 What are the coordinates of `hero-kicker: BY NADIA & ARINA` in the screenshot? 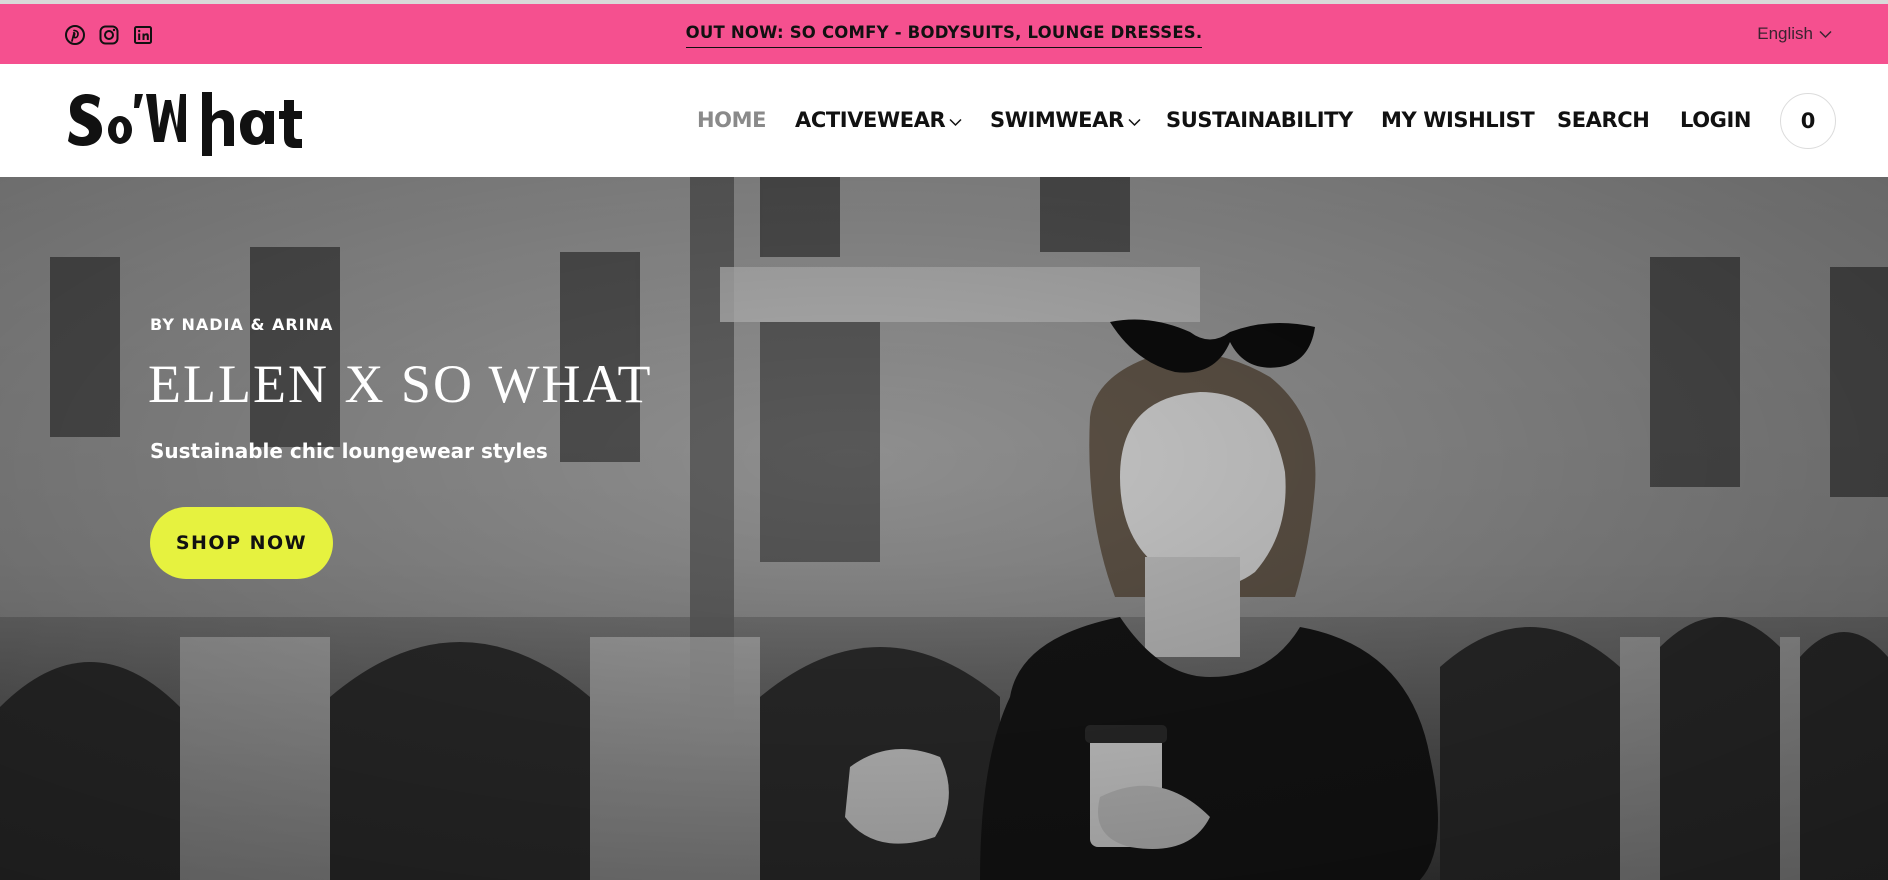 It's located at (242, 324).